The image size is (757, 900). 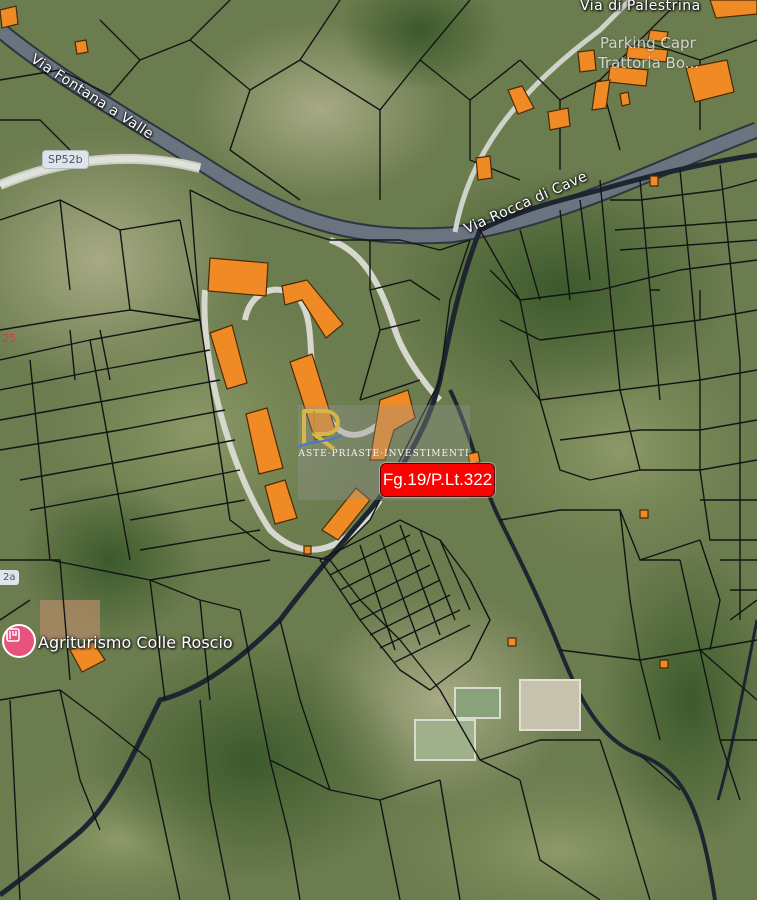 I want to click on edge-number: 25, so click(x=9, y=338).